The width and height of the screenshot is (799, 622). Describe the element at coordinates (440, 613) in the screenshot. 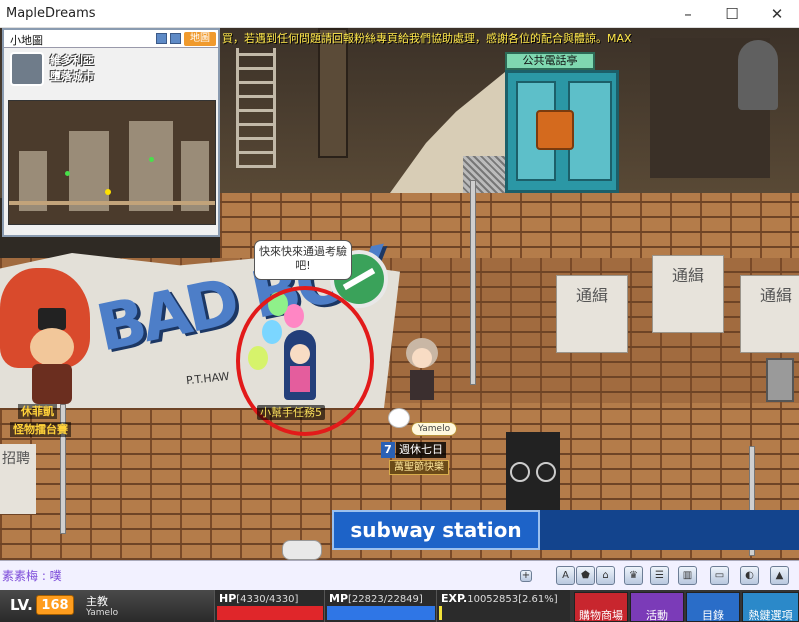

I see `exp-bar` at that location.